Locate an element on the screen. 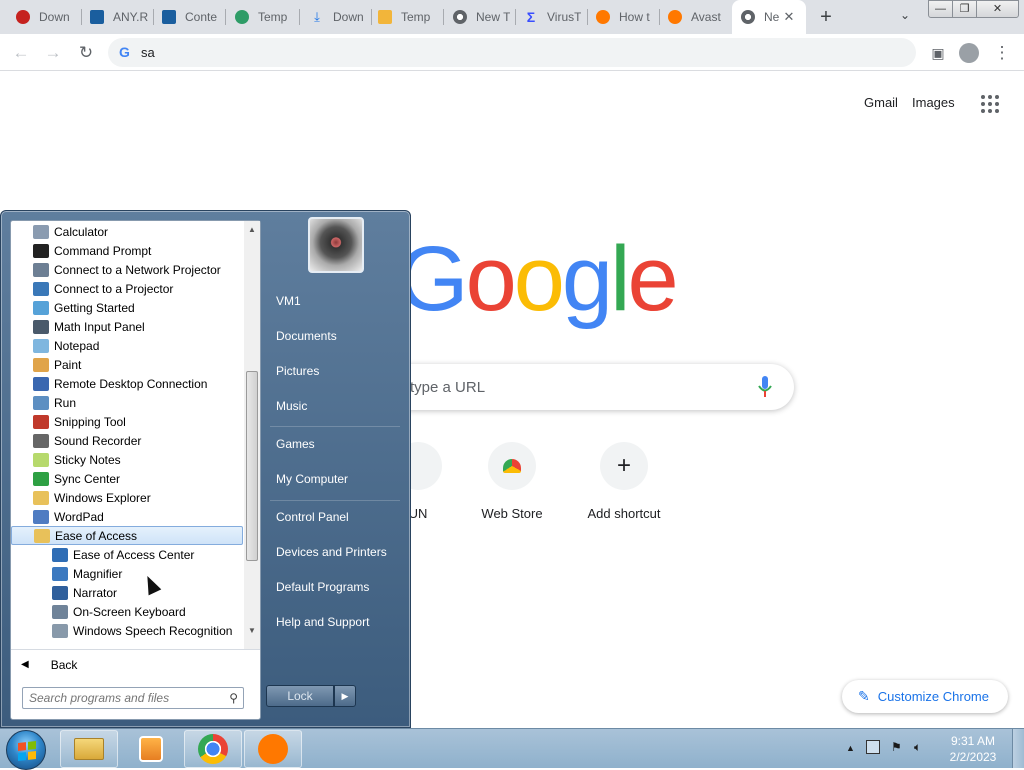 This screenshot has height=770, width=1024. taskbar-chrome is located at coordinates (213, 749).